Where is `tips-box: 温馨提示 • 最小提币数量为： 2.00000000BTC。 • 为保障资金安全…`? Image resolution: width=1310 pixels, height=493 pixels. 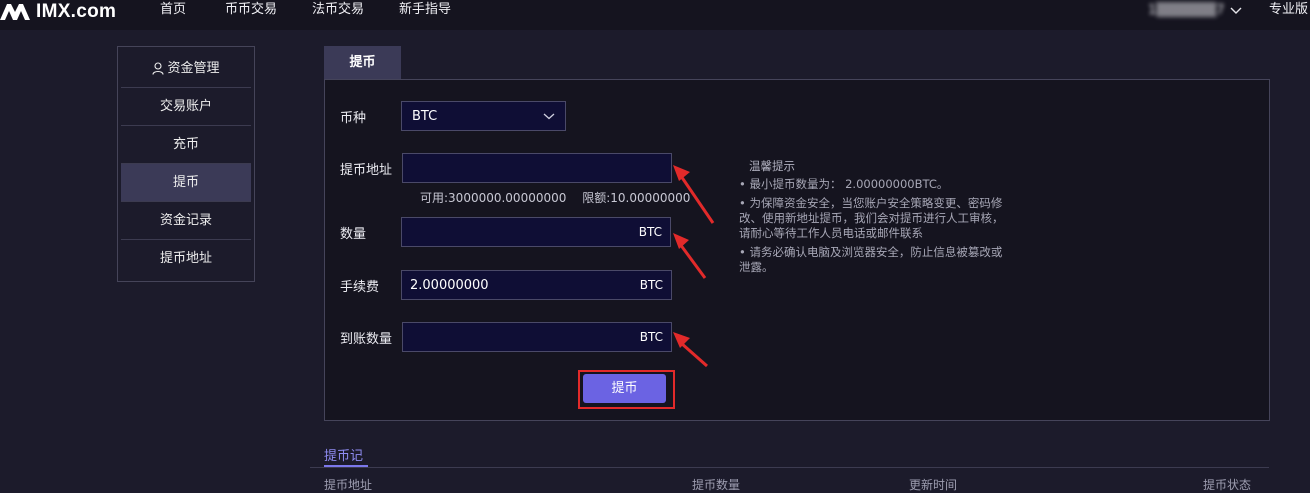 tips-box: 温馨提示 • 最小提币数量为： 2.00000000BTC。 • 为保障资金安全… is located at coordinates (874, 219).